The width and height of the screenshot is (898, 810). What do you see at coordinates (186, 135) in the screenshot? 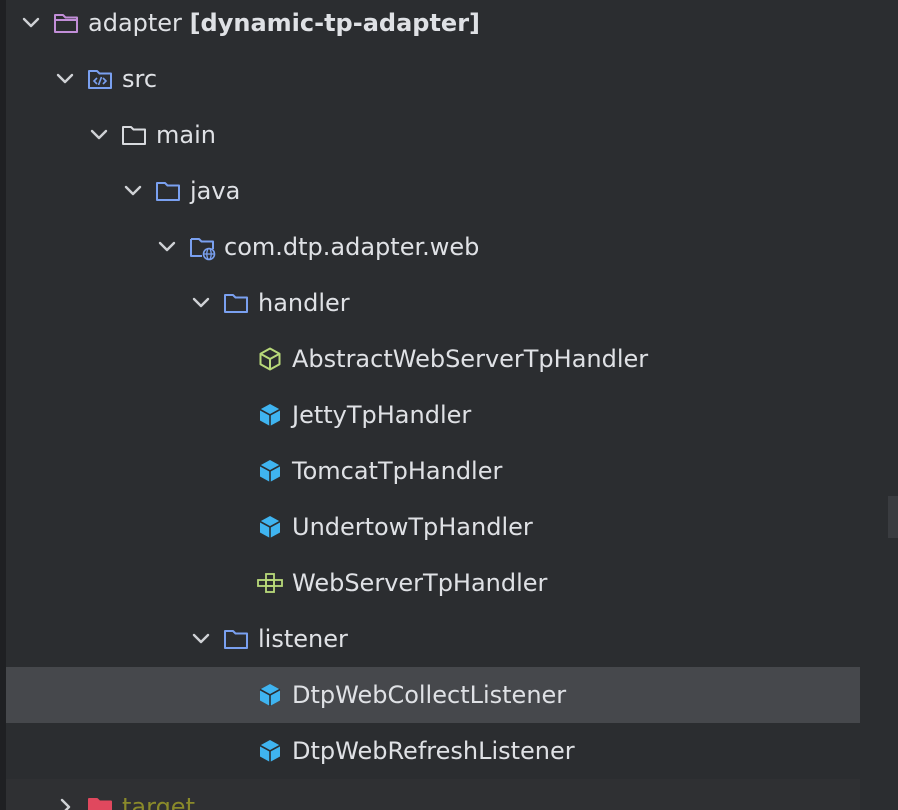
I see `tree-node-label: main` at bounding box center [186, 135].